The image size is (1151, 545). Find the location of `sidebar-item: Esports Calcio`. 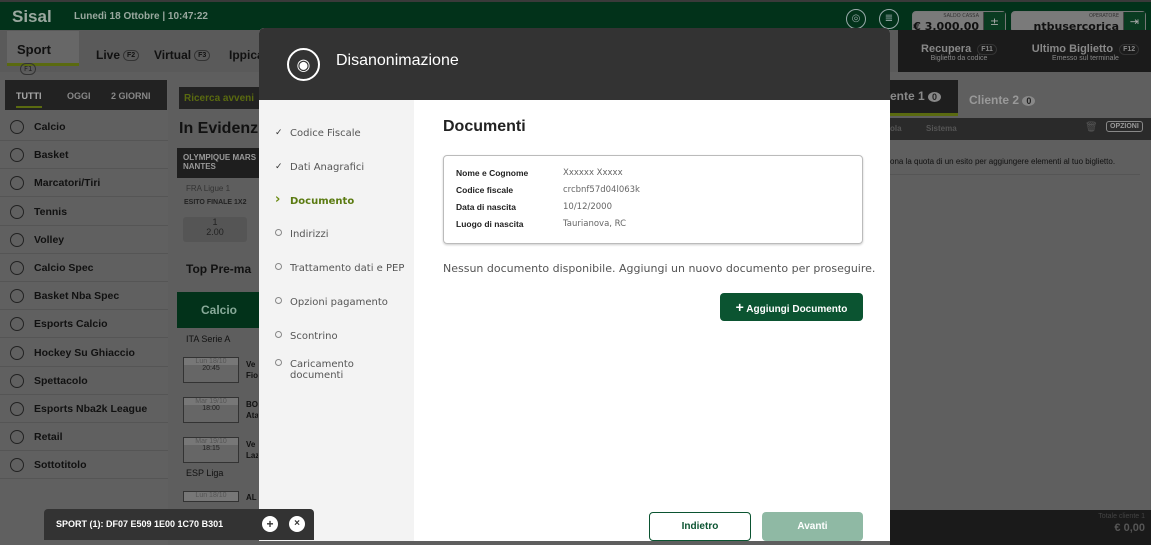

sidebar-item: Esports Calcio is located at coordinates (84, 324).